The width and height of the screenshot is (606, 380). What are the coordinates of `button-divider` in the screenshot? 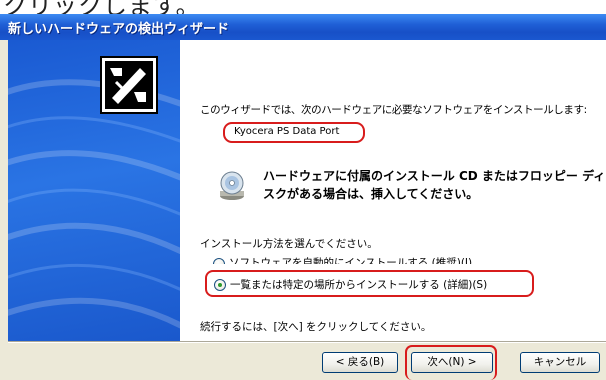 It's located at (307, 342).